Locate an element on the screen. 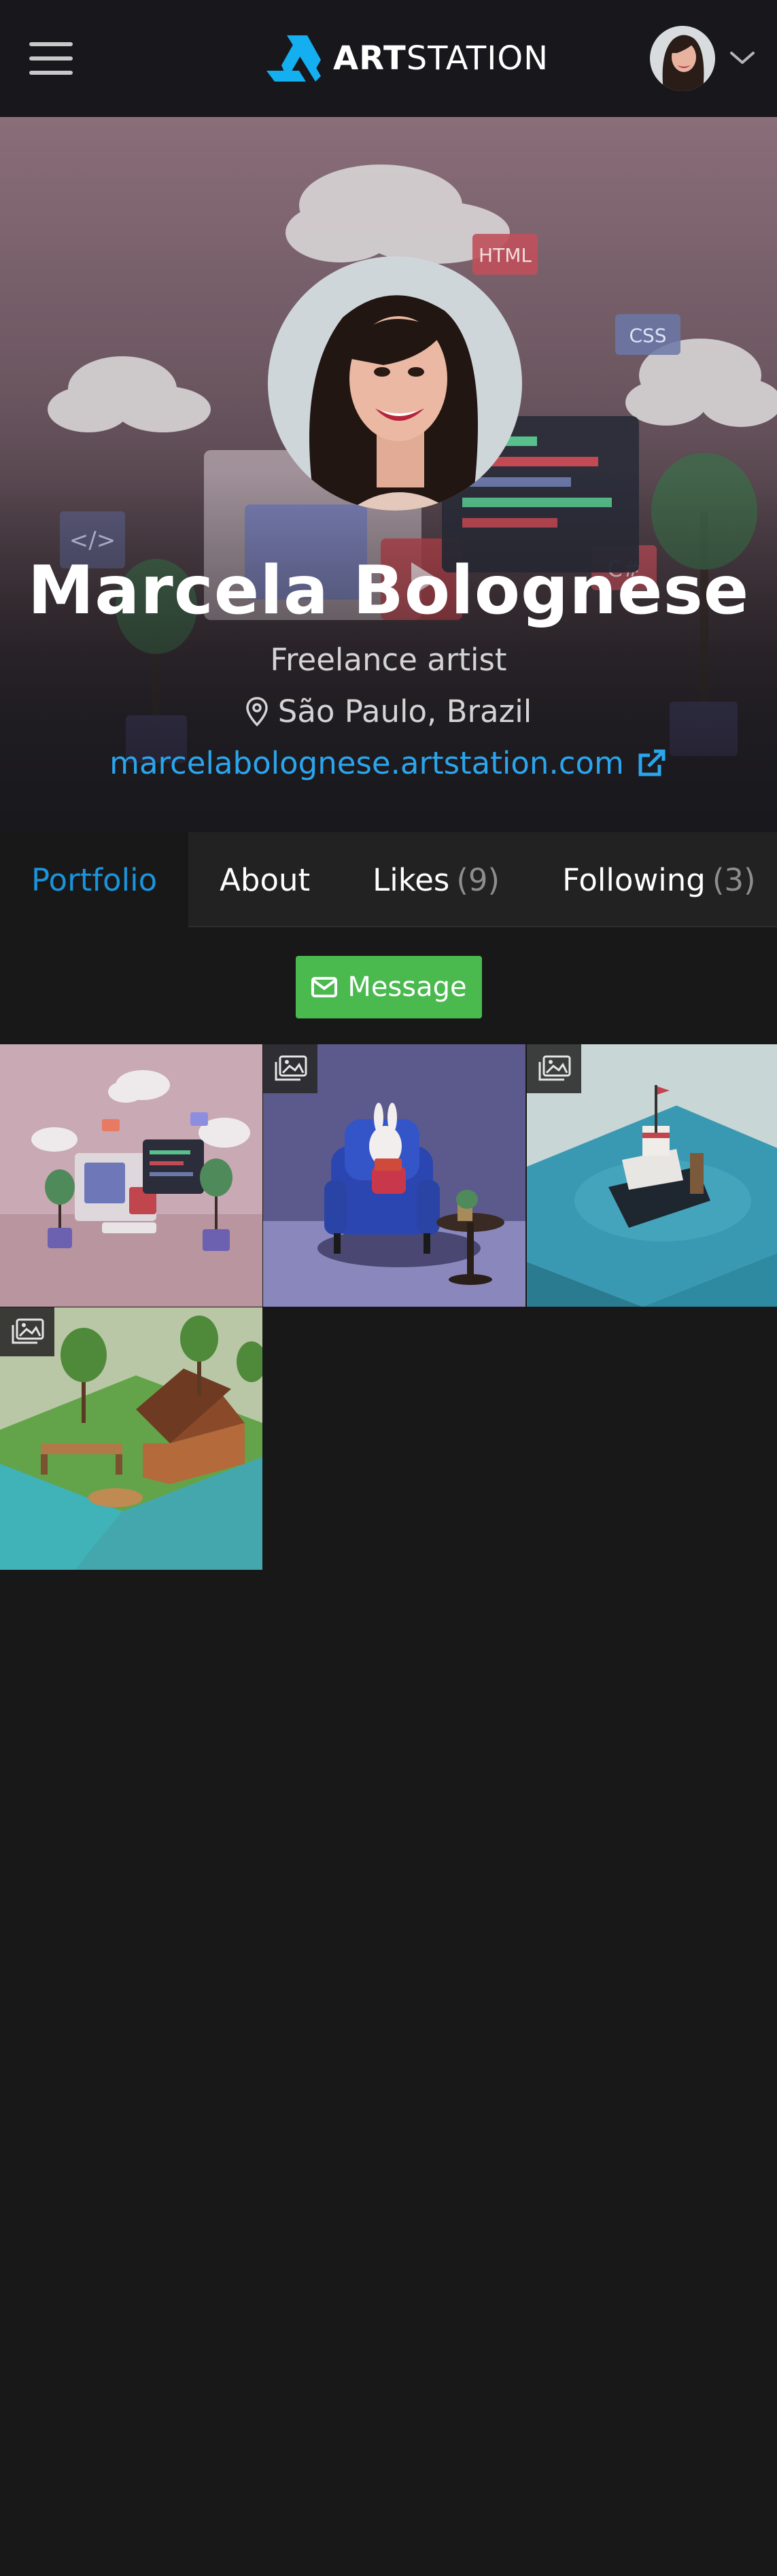  tab-about-label: About is located at coordinates (265, 879).